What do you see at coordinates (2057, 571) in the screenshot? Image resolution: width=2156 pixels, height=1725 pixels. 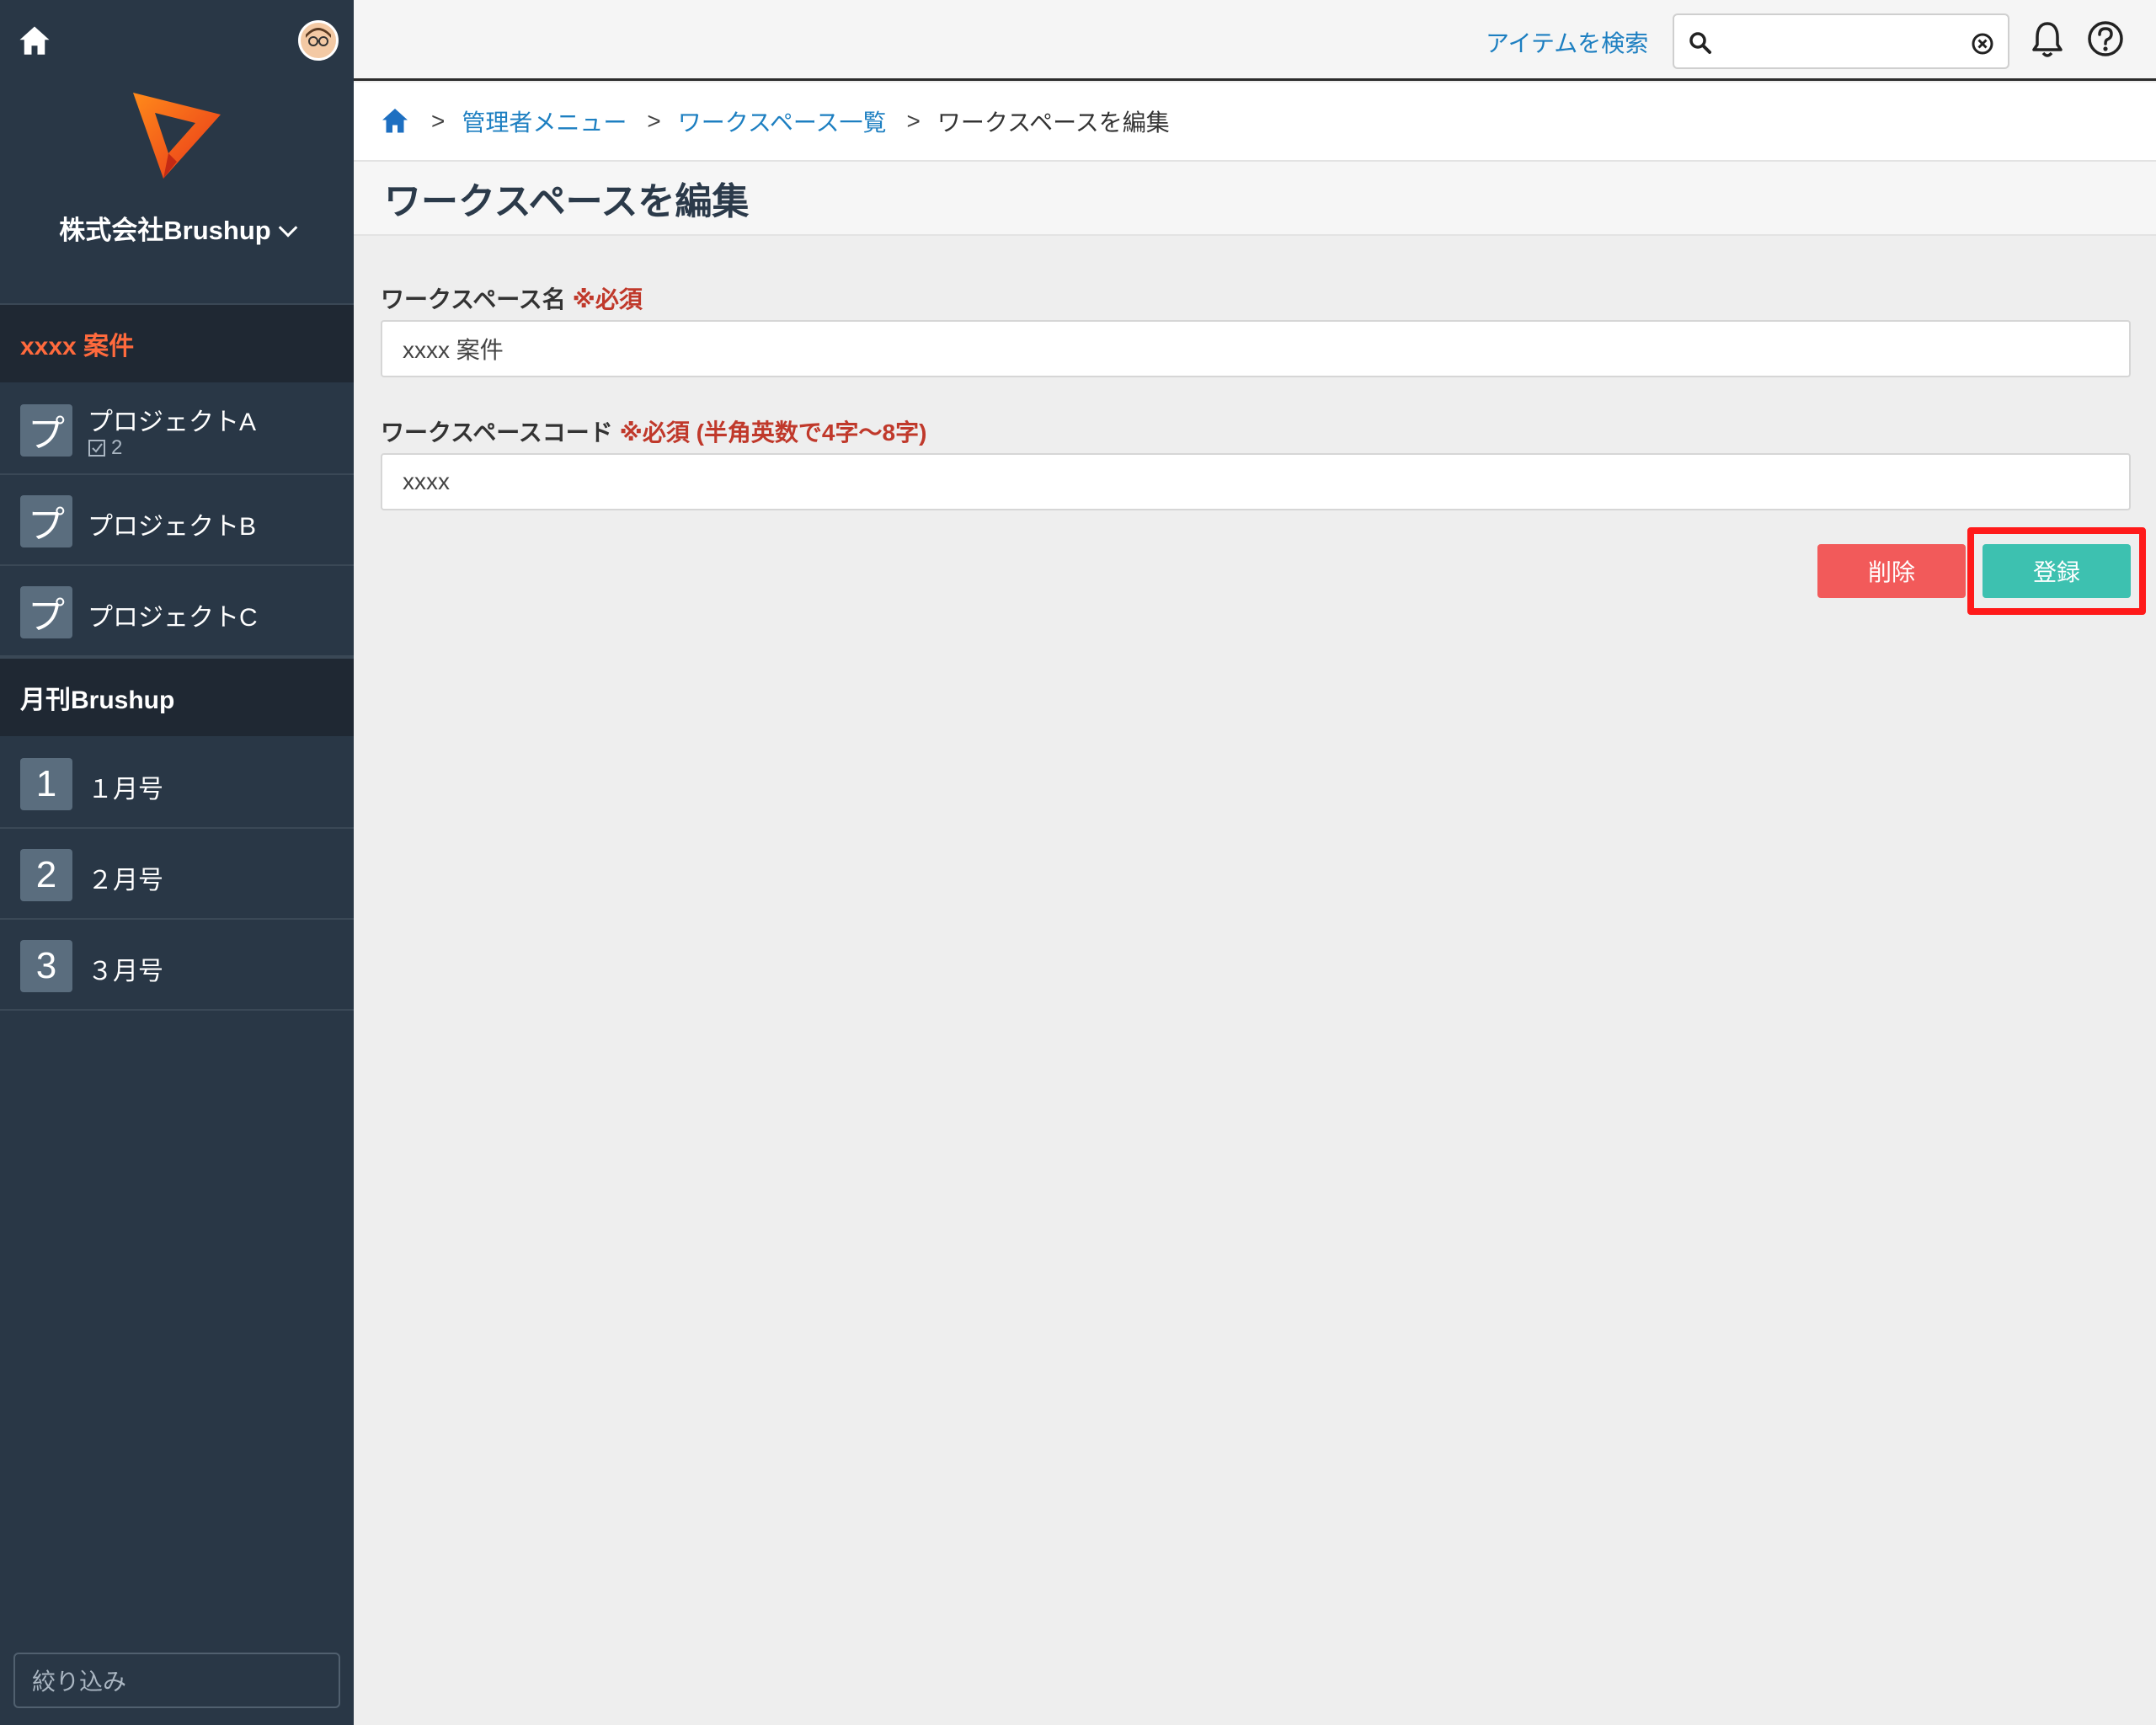 I see `register-button: 登録` at bounding box center [2057, 571].